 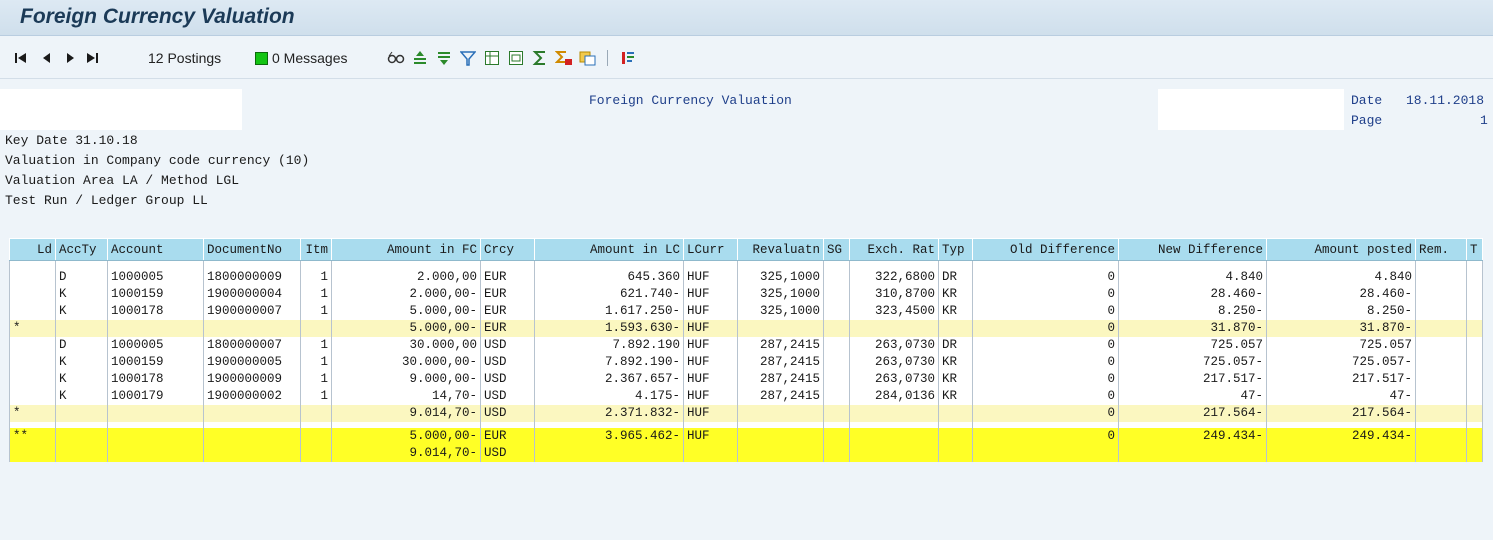 What do you see at coordinates (955, 249) in the screenshot?
I see `column-header: Typ` at bounding box center [955, 249].